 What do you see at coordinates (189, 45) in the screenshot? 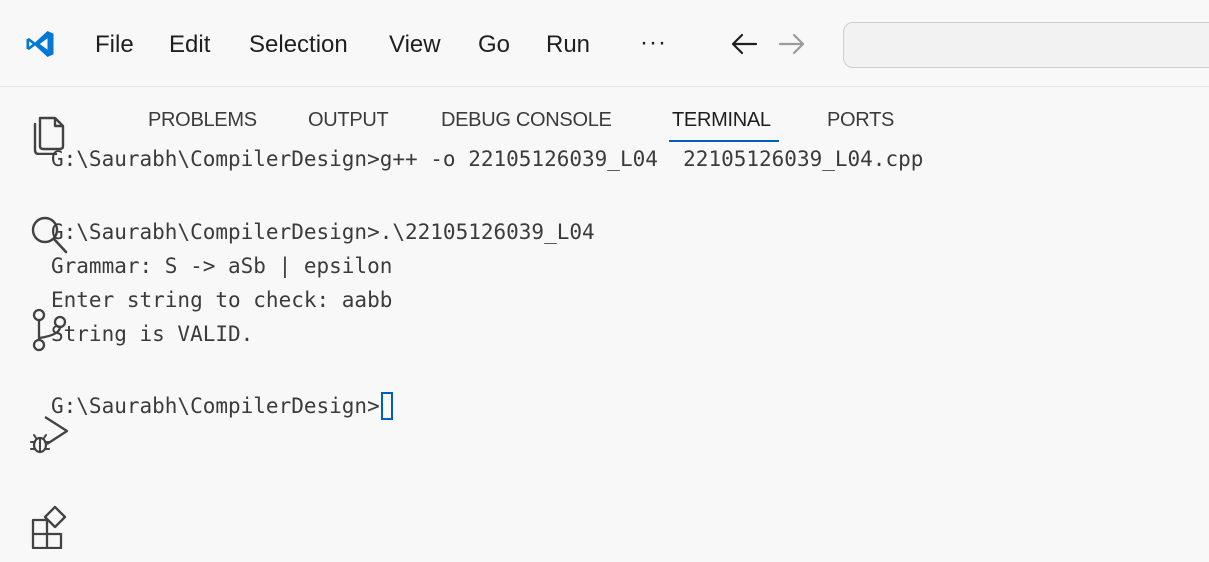
I see `menu-edit: Edit` at bounding box center [189, 45].